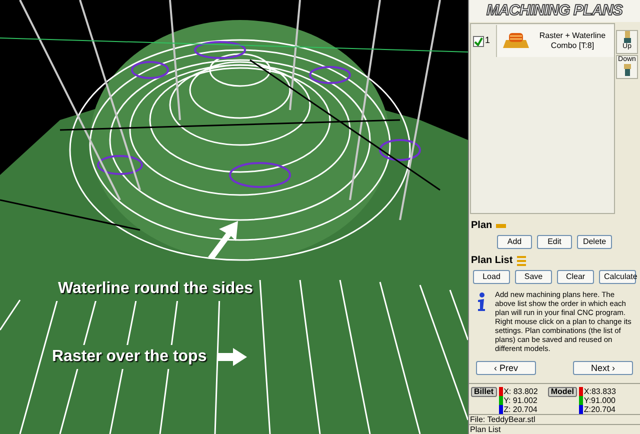 The image size is (640, 434). What do you see at coordinates (594, 242) in the screenshot?
I see `action-button: Delete` at bounding box center [594, 242].